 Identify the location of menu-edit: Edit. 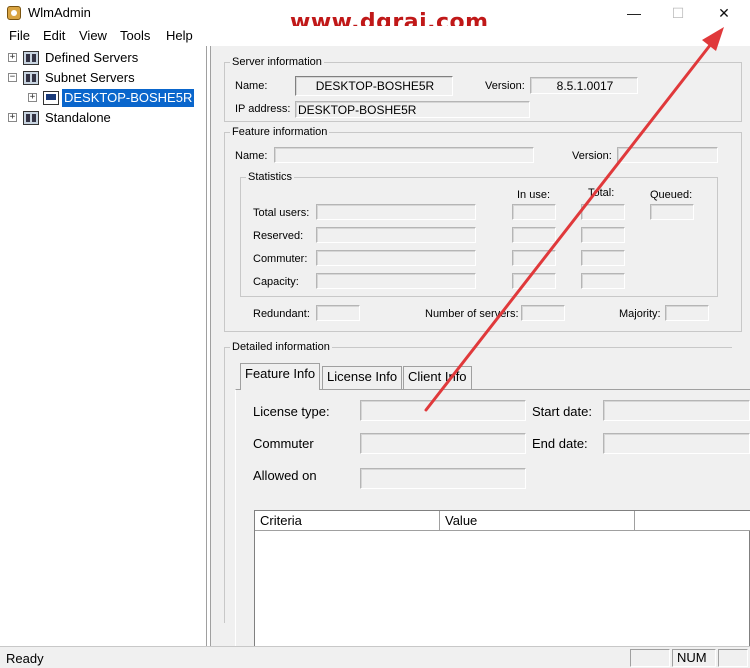
(54, 35).